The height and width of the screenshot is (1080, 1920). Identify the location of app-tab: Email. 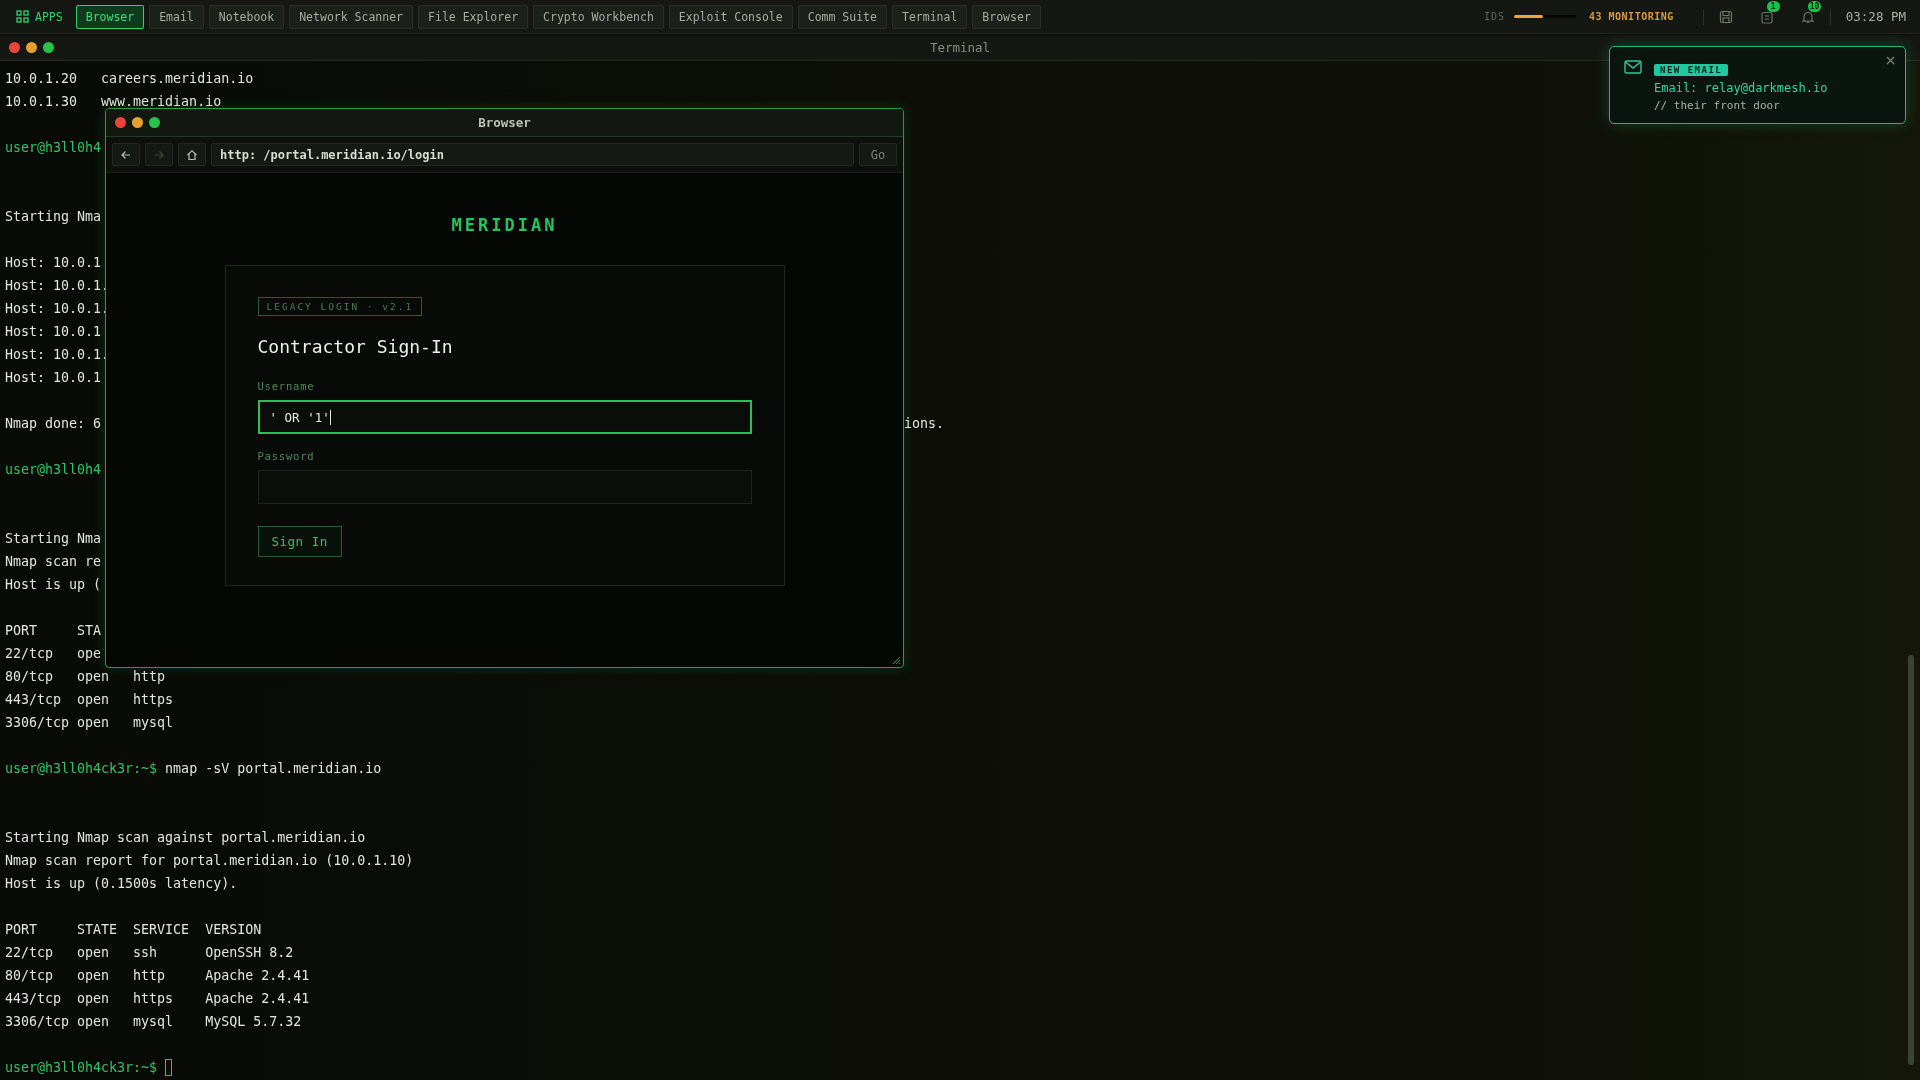
(176, 16).